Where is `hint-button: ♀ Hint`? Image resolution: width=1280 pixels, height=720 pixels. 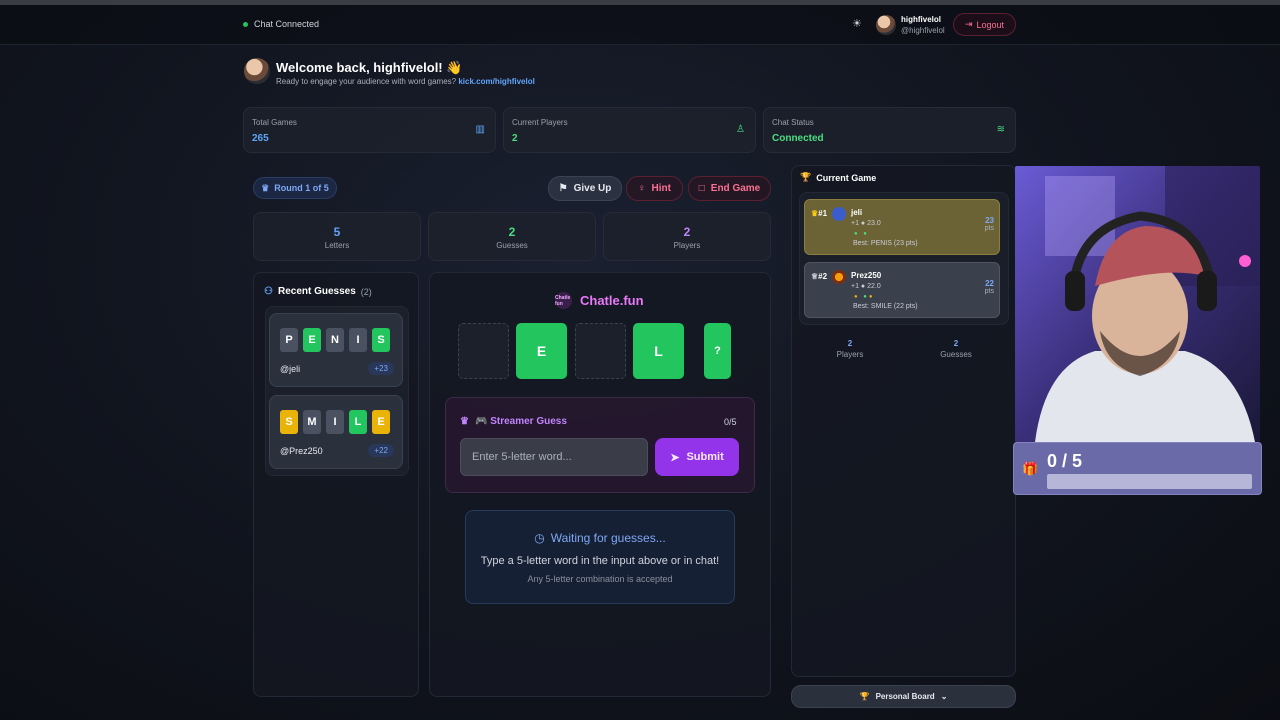 hint-button: ♀ Hint is located at coordinates (654, 188).